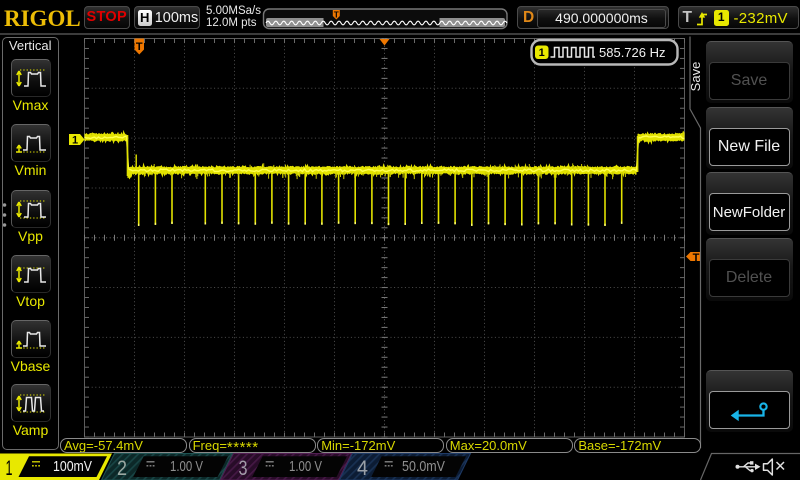 The height and width of the screenshot is (480, 800). What do you see at coordinates (72, 466) in the screenshot?
I see `svg-text: 100mV` at bounding box center [72, 466].